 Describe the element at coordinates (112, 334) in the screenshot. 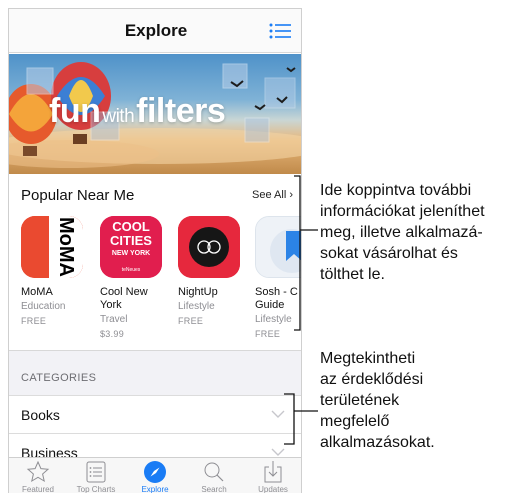

I see `app-price: $3.99` at that location.